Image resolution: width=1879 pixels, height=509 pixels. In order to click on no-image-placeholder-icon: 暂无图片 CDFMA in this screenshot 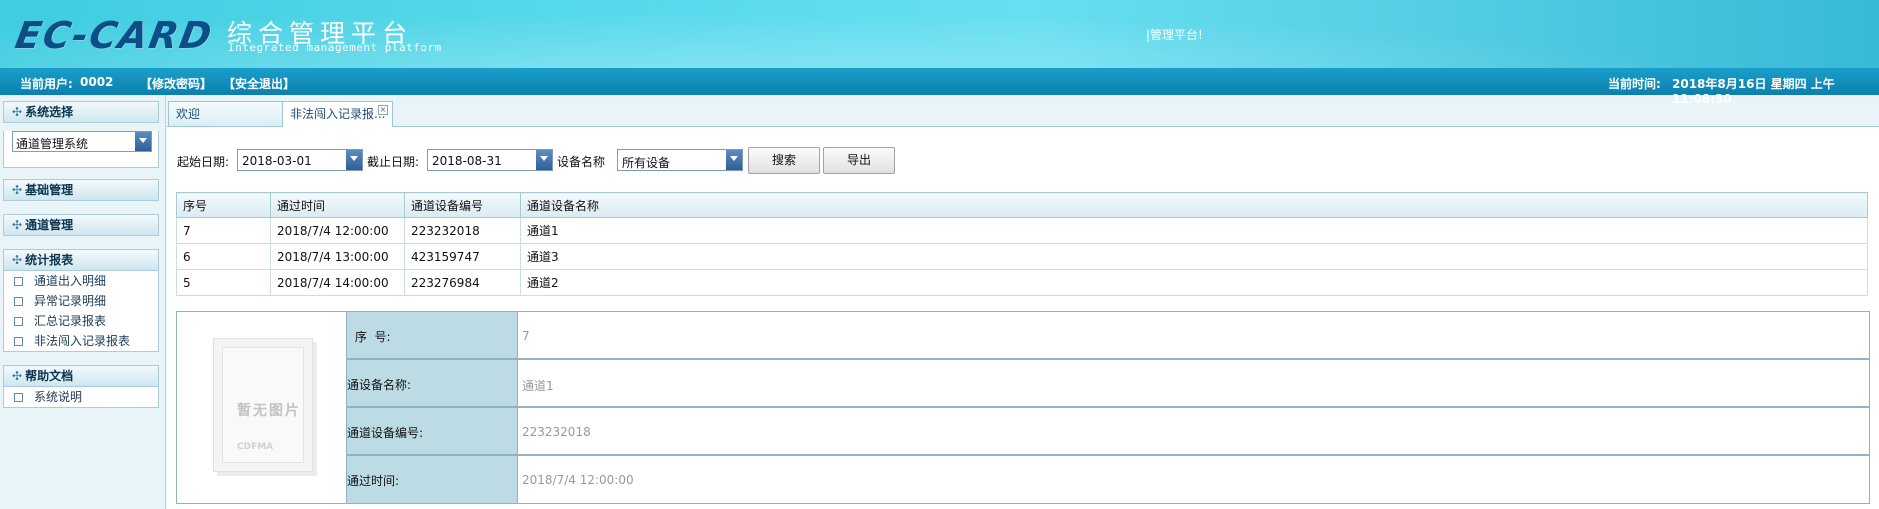, I will do `click(263, 405)`.